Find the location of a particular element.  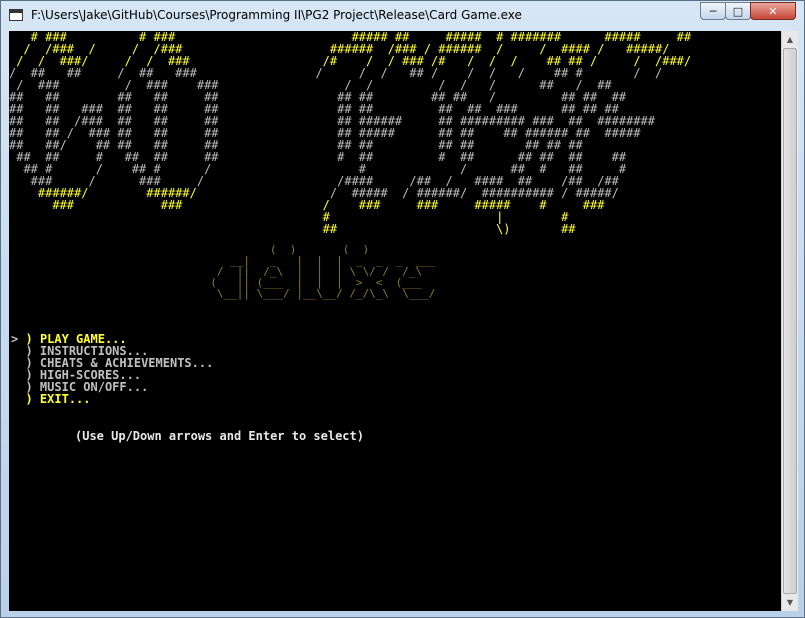

scroll-thumb is located at coordinates (790, 321).